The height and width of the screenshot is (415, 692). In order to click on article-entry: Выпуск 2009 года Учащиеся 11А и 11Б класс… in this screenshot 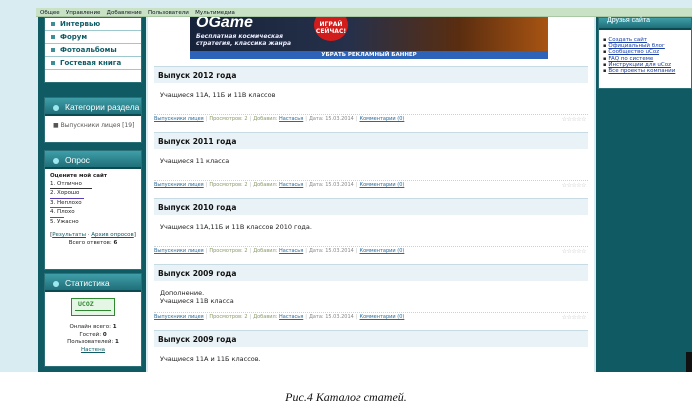, I will do `click(371, 351)`.